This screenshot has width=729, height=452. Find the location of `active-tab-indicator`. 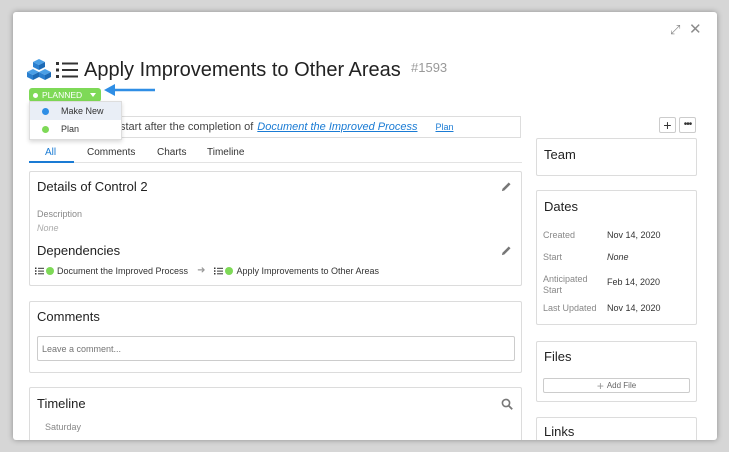

active-tab-indicator is located at coordinates (51, 162).